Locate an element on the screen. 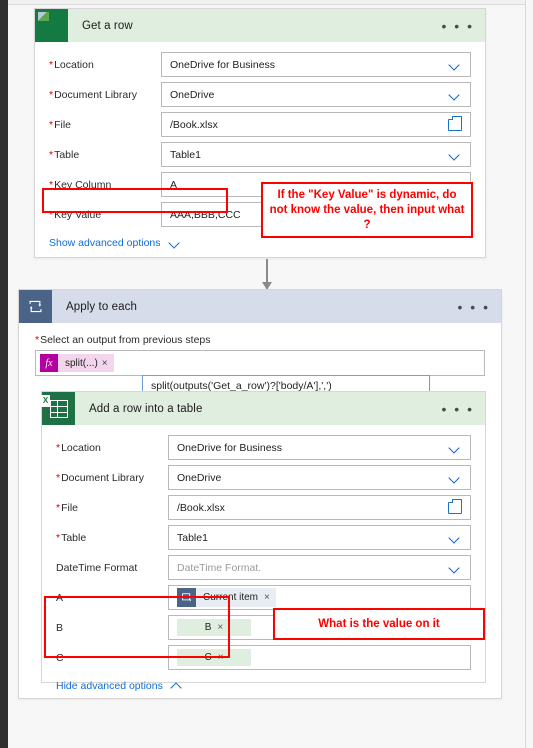 The image size is (533, 748). field-a-input: Current item × is located at coordinates (319, 597).